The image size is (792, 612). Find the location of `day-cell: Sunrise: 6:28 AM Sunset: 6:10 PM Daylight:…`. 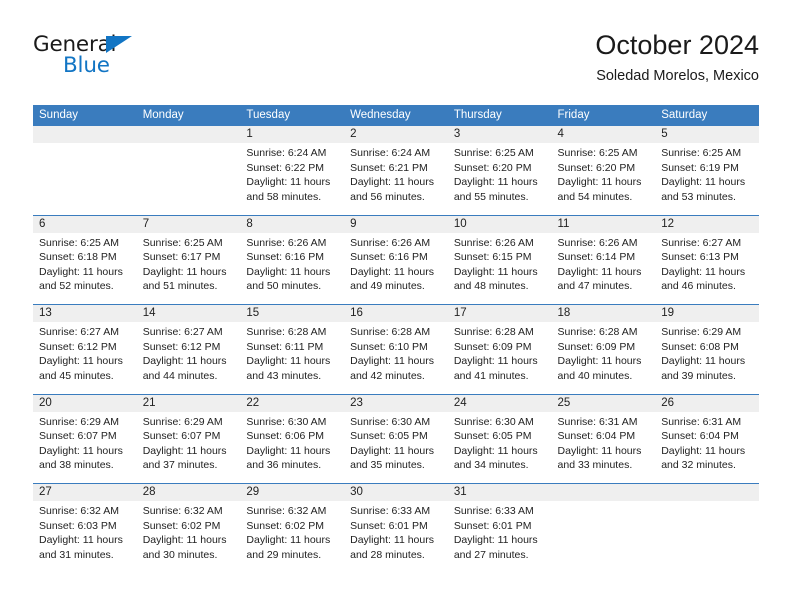

day-cell: Sunrise: 6:28 AM Sunset: 6:10 PM Daylight:… is located at coordinates (396, 358).